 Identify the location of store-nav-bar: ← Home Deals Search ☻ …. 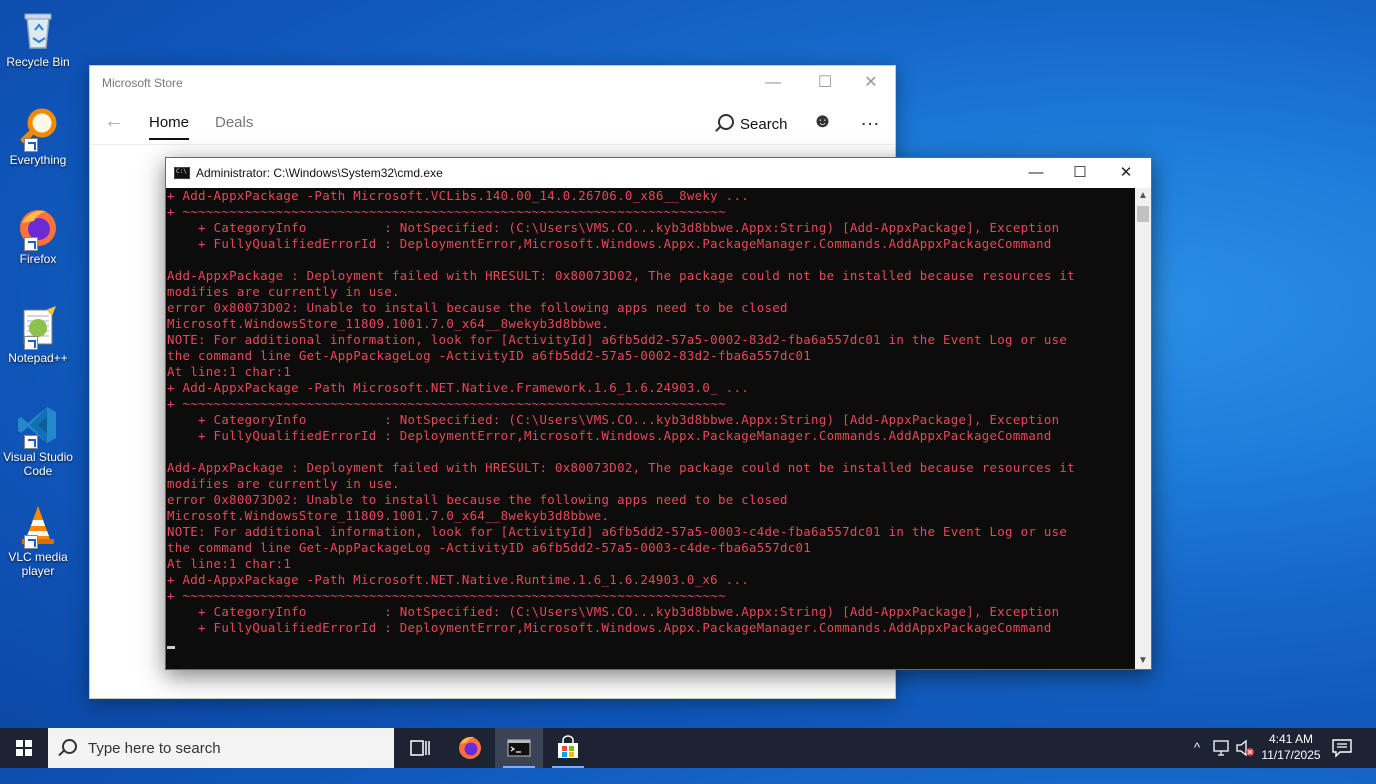
(492, 122).